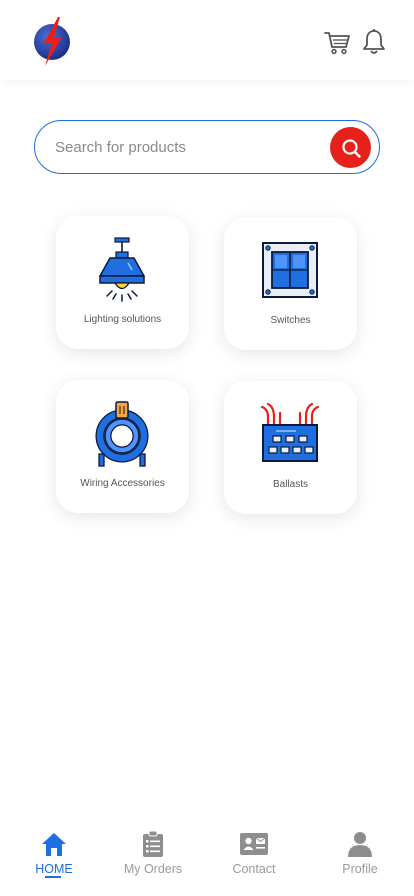 This screenshot has height=896, width=414. I want to click on search-bar, so click(207, 147).